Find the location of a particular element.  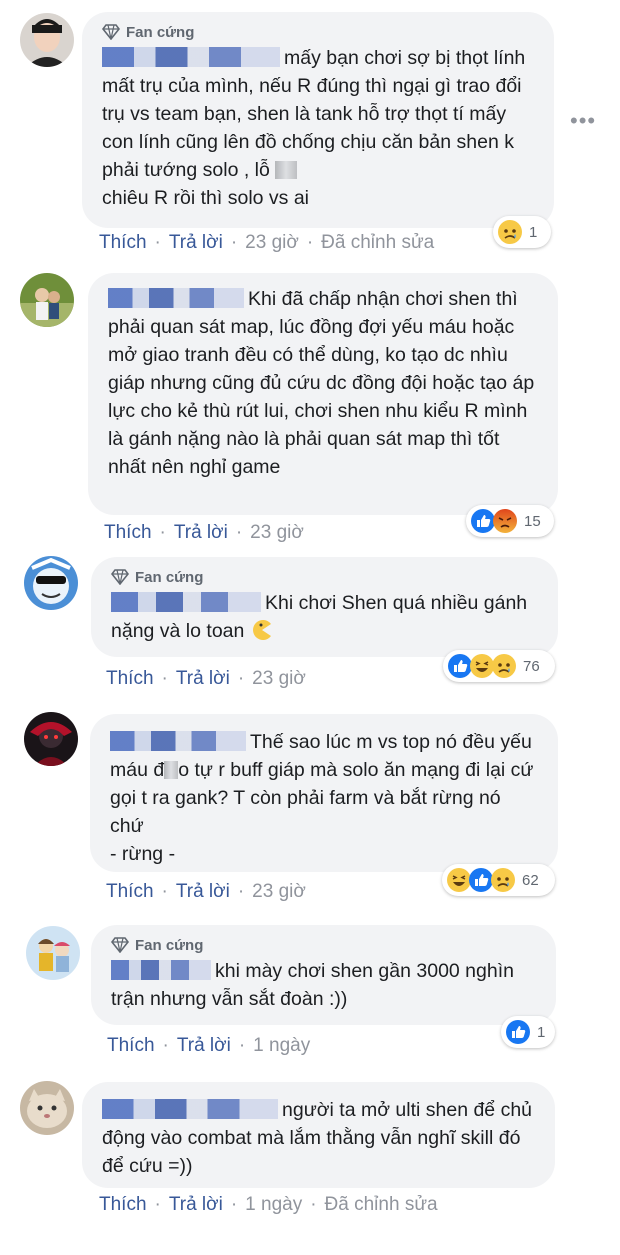

like-reaction-icon is located at coordinates (518, 1032).